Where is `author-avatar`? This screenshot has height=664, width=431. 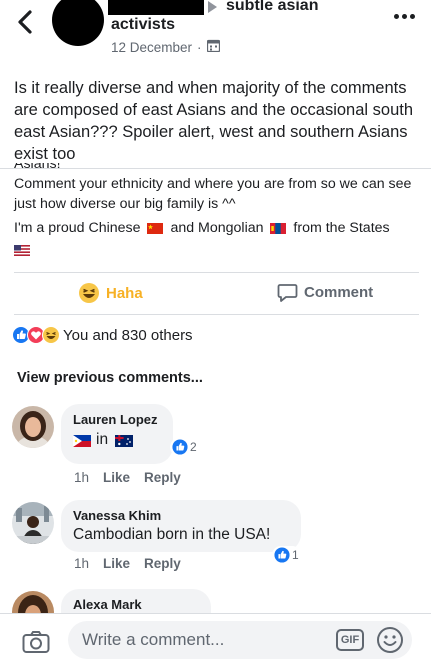
author-avatar is located at coordinates (78, 23).